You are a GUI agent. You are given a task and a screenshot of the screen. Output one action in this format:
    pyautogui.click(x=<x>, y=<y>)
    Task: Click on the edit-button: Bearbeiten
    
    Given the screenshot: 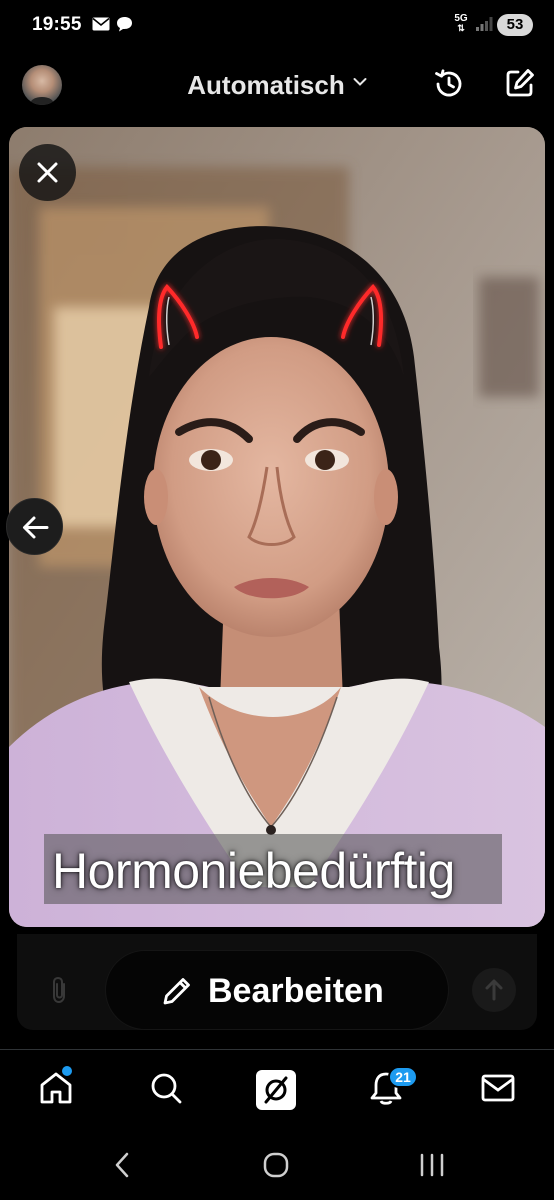 What is the action you would take?
    pyautogui.click(x=277, y=990)
    